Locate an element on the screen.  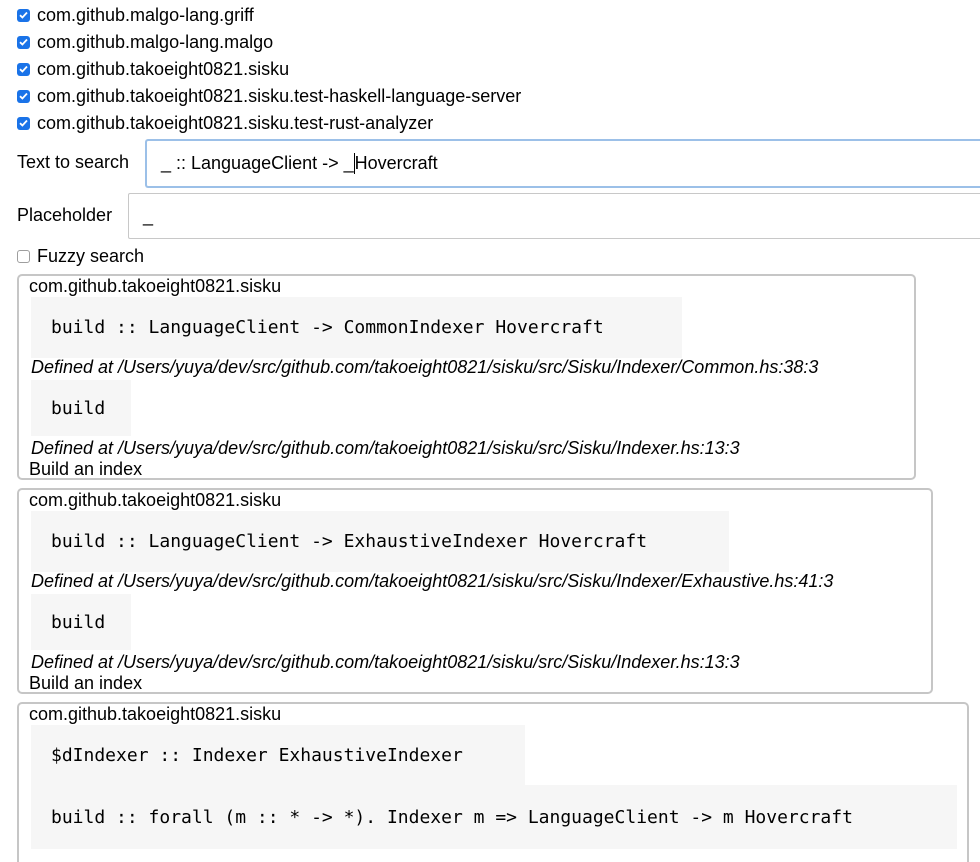
fuzzy-search-toggle: Fuzzy search is located at coordinates (80, 256).